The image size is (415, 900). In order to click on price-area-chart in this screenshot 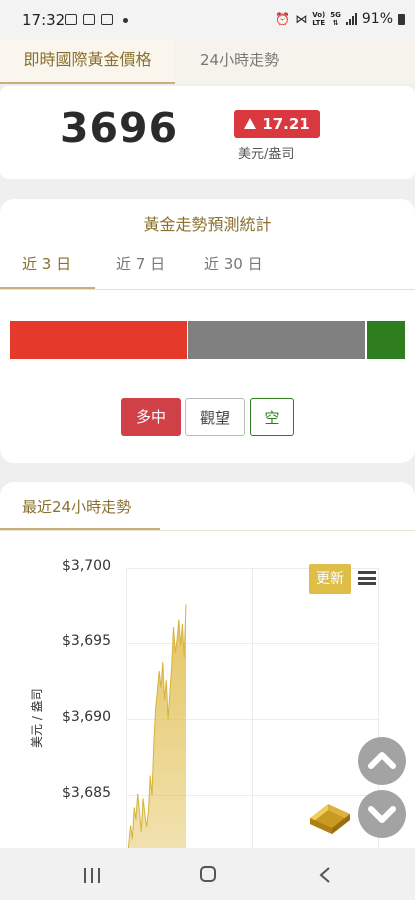, I will do `click(156, 736)`.